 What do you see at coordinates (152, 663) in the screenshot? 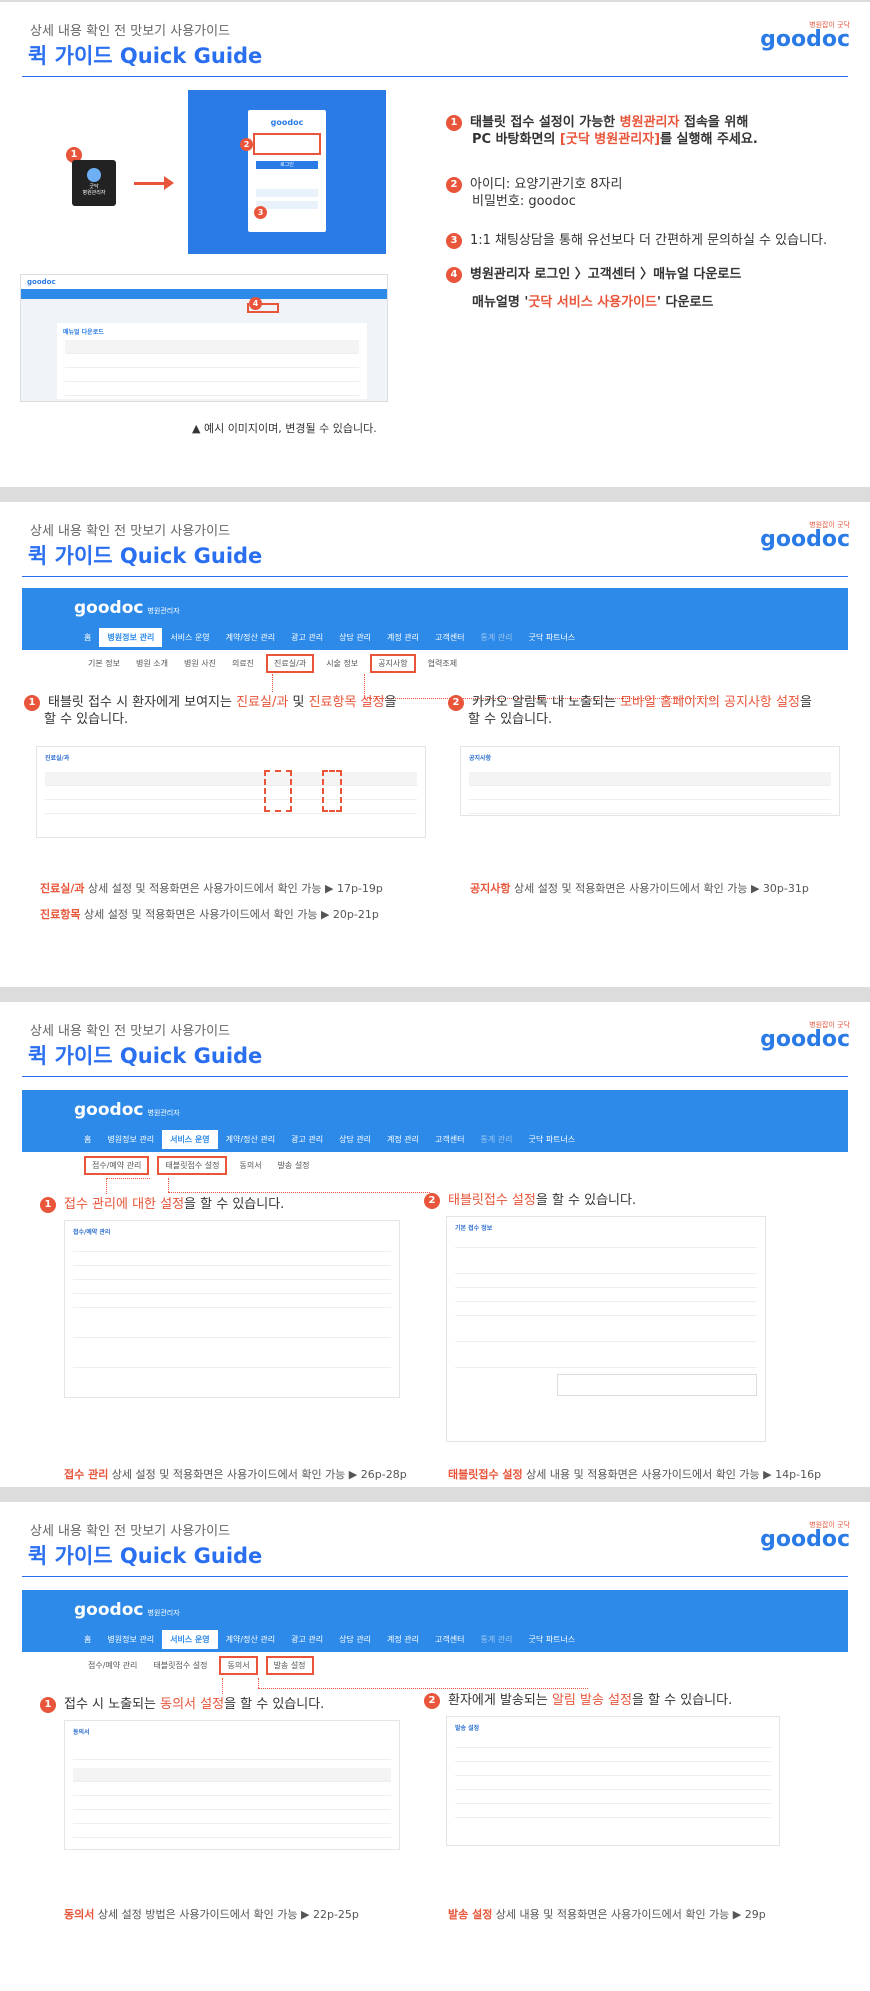
I see `tab-intro: 병원 소개` at bounding box center [152, 663].